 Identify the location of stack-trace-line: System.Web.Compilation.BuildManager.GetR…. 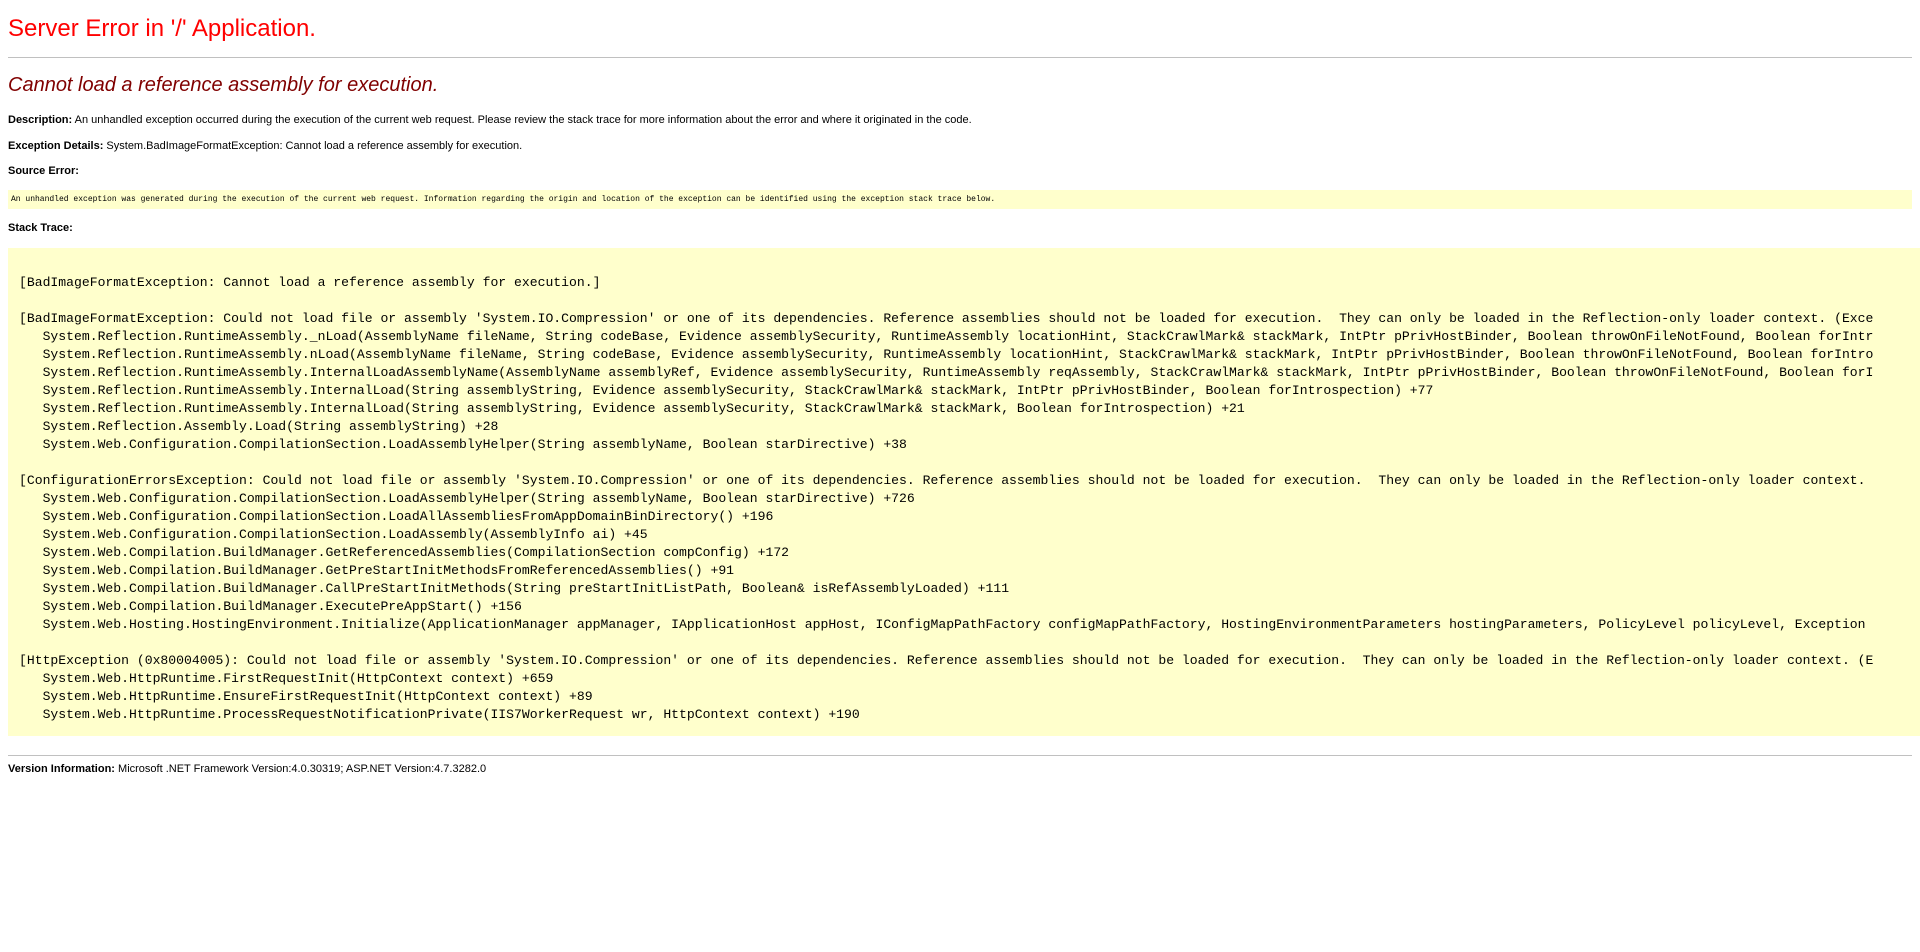
(404, 552).